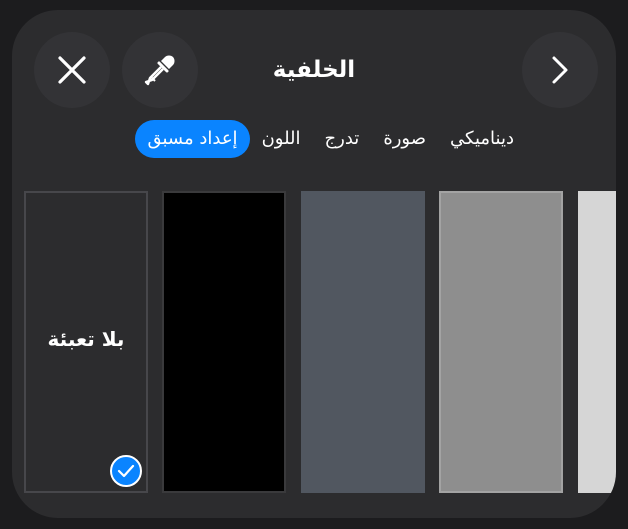 This screenshot has height=529, width=628. What do you see at coordinates (224, 342) in the screenshot?
I see `swatch-black` at bounding box center [224, 342].